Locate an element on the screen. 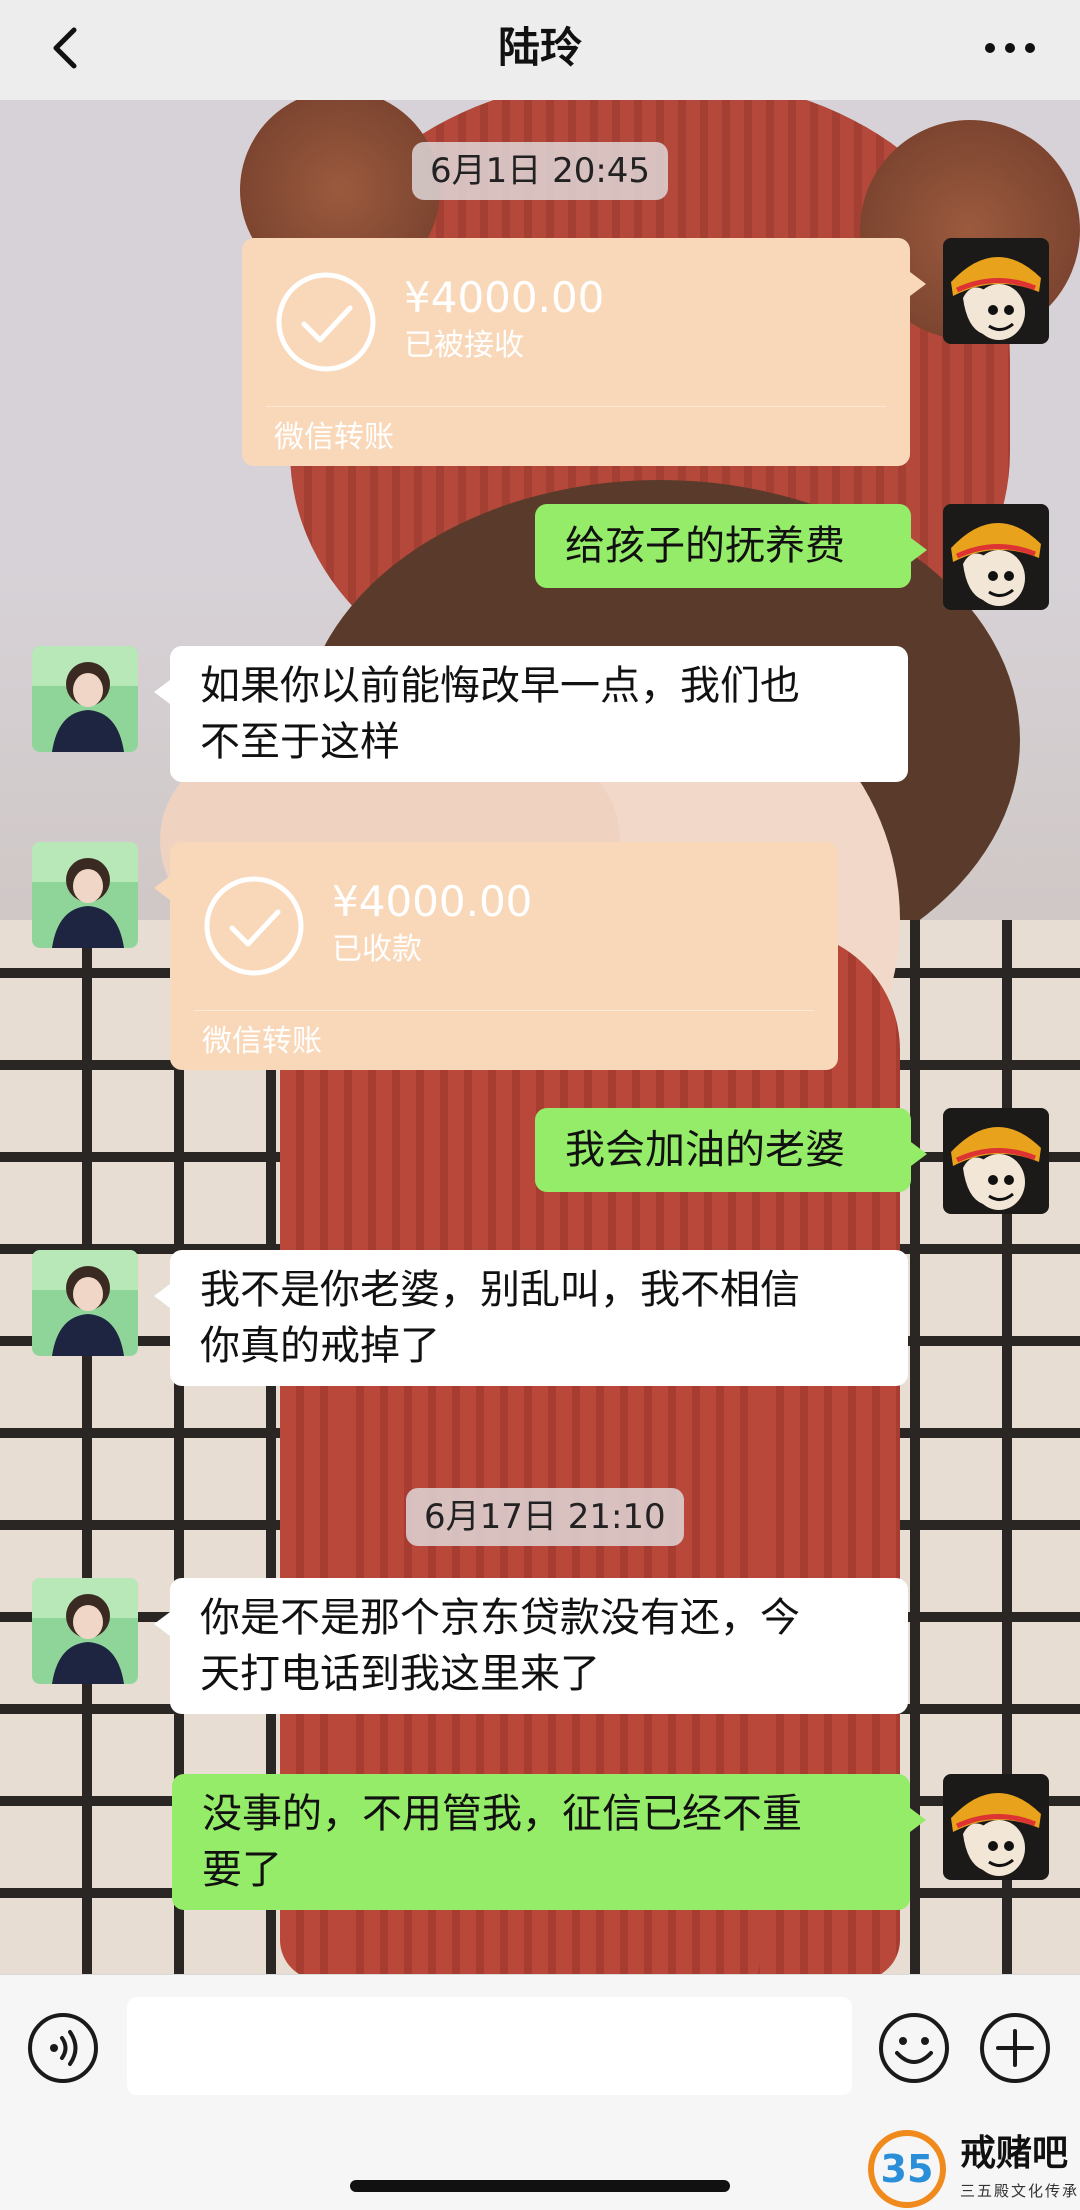 Image resolution: width=1080 pixels, height=2210 pixels. message-input is located at coordinates (489, 2046).